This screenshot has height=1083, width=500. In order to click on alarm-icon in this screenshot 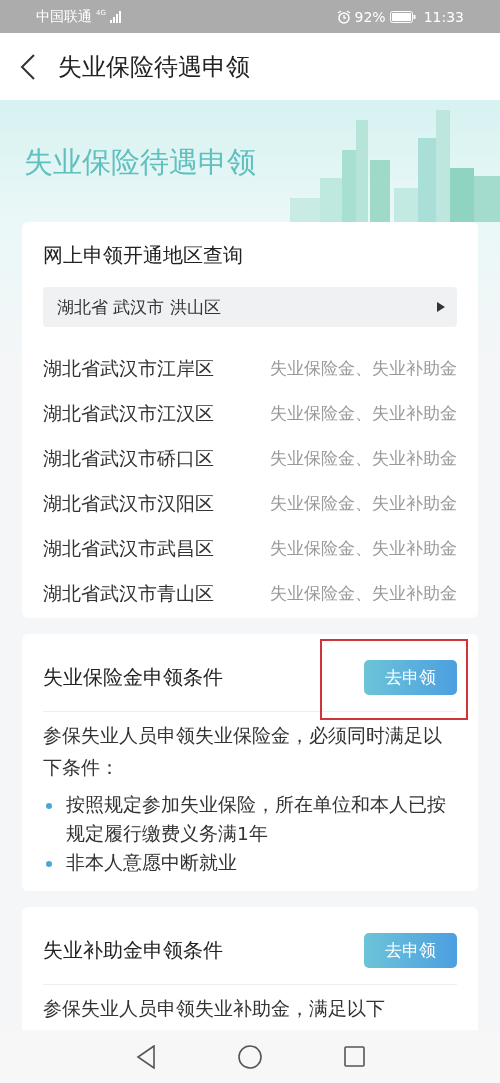, I will do `click(343, 16)`.